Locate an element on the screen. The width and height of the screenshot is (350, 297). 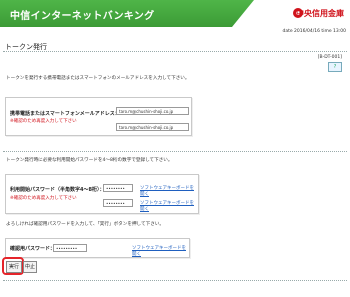
password-field: •••••••• is located at coordinates (118, 188).